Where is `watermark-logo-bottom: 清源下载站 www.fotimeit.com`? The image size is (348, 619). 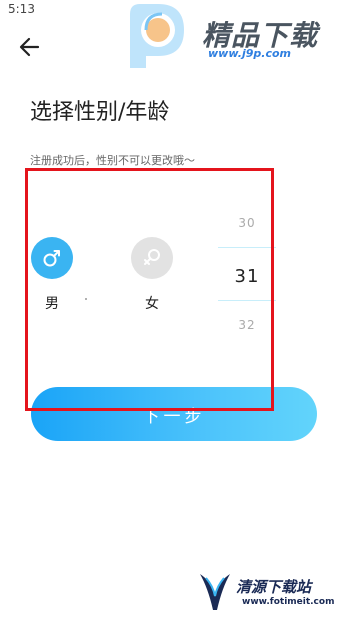
watermark-logo-bottom: 清源下载站 www.fotimeit.com is located at coordinates (268, 593).